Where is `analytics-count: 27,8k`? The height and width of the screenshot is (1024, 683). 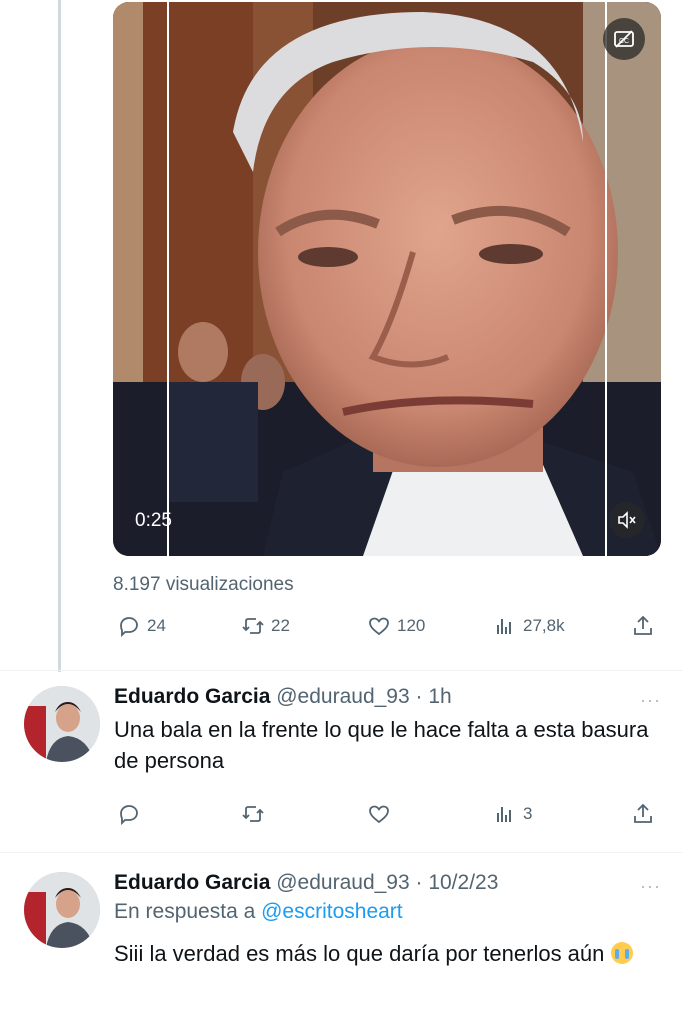
analytics-count: 27,8k is located at coordinates (544, 625).